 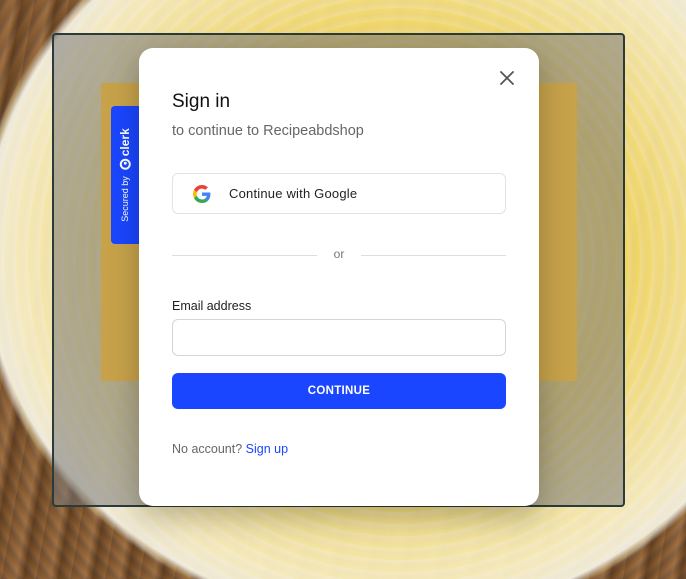 What do you see at coordinates (339, 337) in the screenshot?
I see `email-input` at bounding box center [339, 337].